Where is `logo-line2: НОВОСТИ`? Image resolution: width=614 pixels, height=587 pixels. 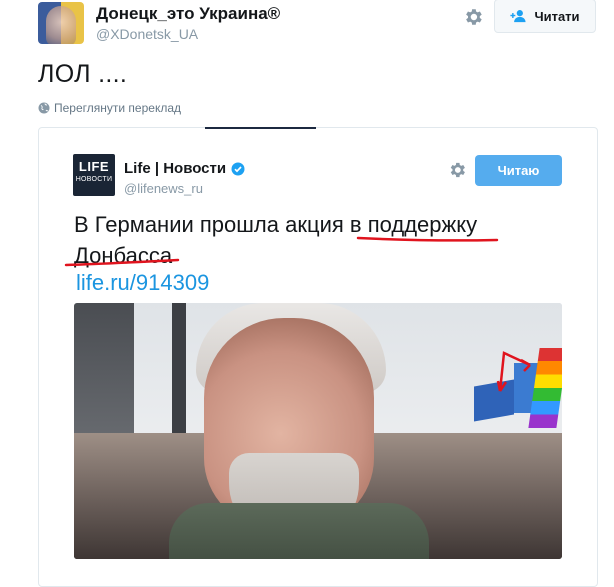 logo-line2: НОВОСТИ is located at coordinates (94, 179).